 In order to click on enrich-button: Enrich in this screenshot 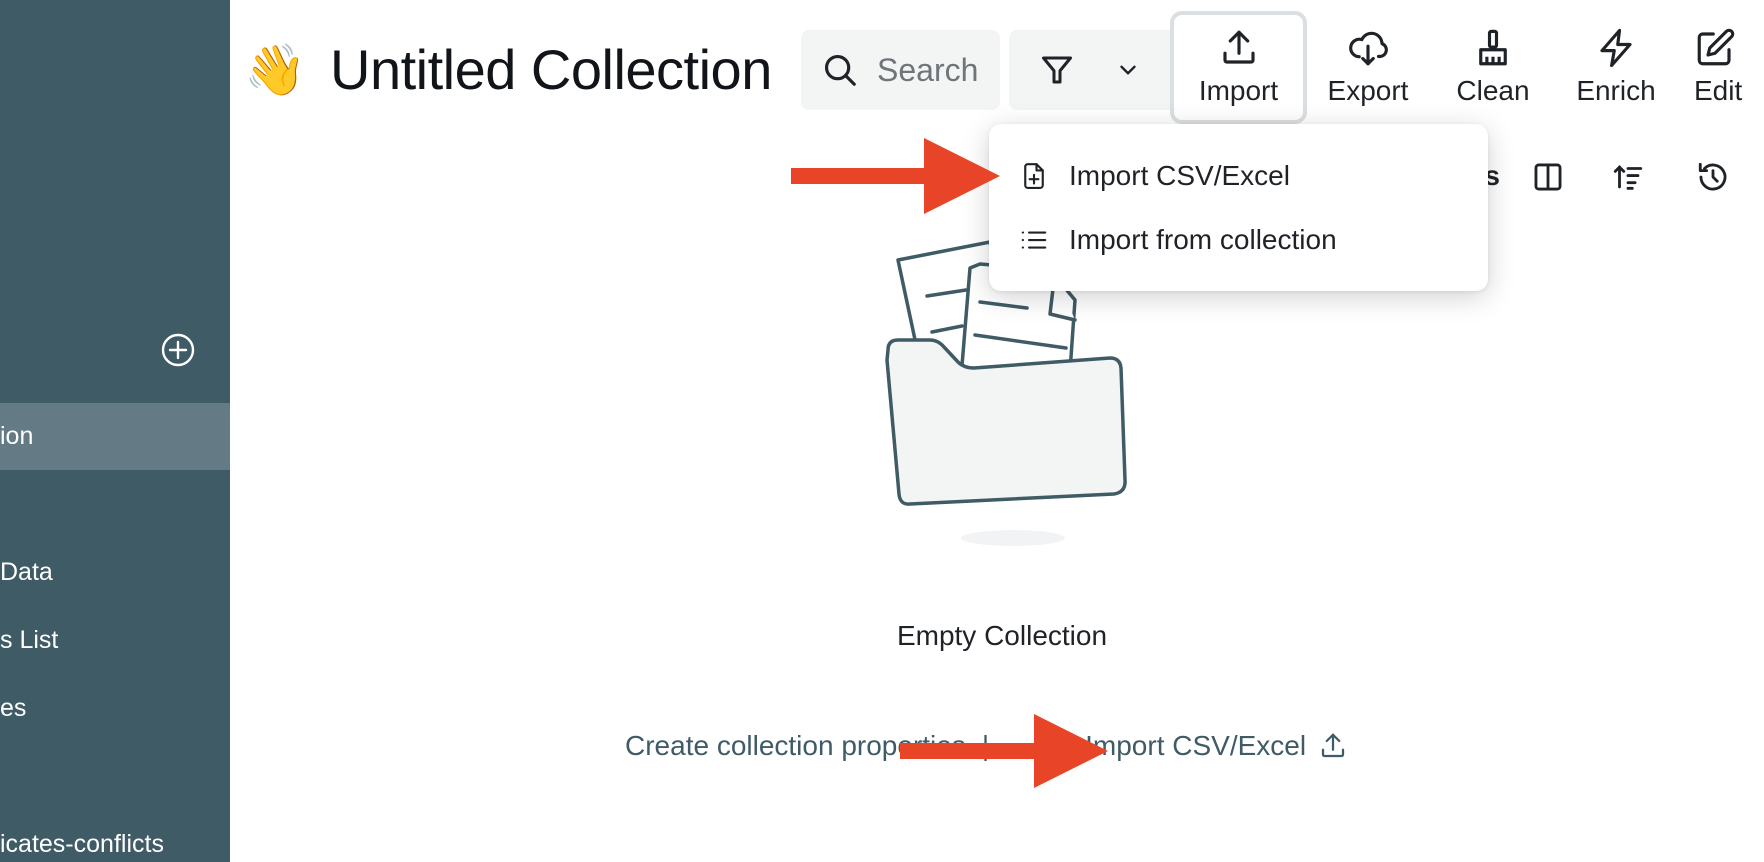, I will do `click(1616, 67)`.